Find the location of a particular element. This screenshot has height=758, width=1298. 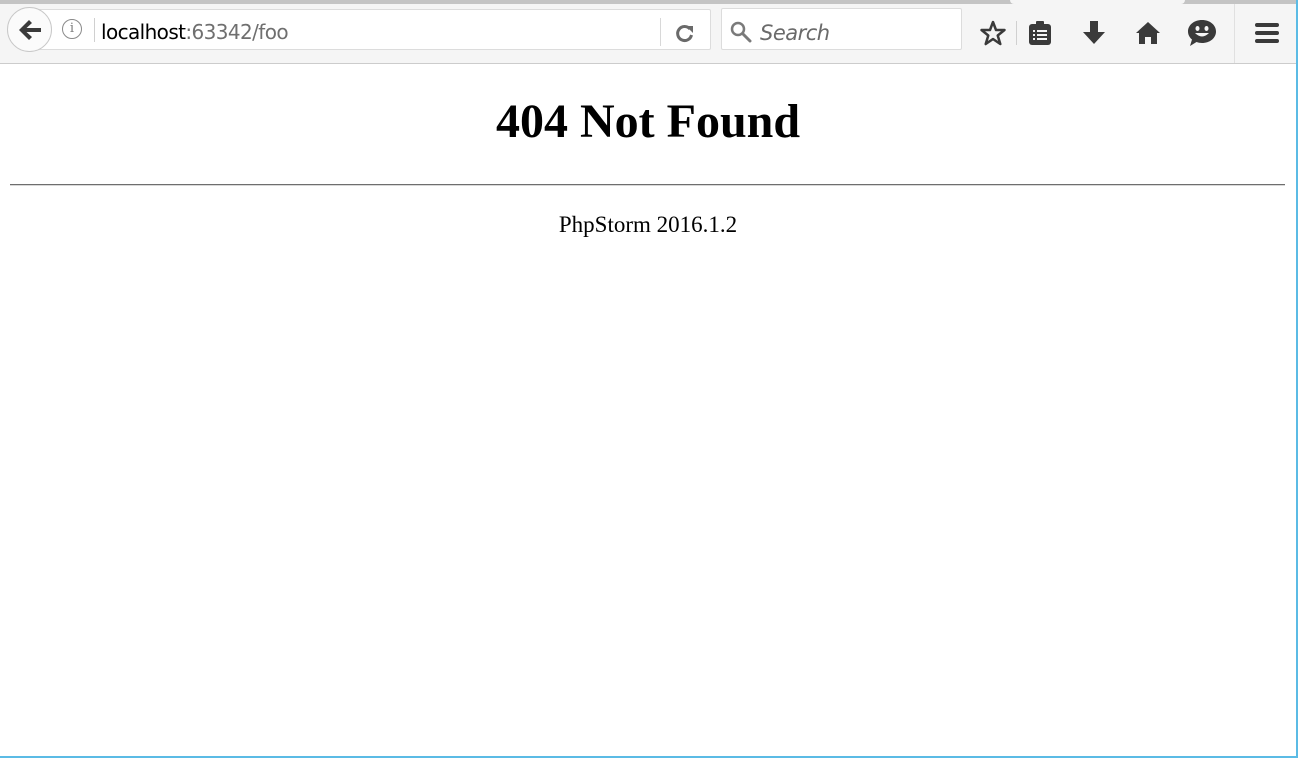

search-bar is located at coordinates (841, 29).